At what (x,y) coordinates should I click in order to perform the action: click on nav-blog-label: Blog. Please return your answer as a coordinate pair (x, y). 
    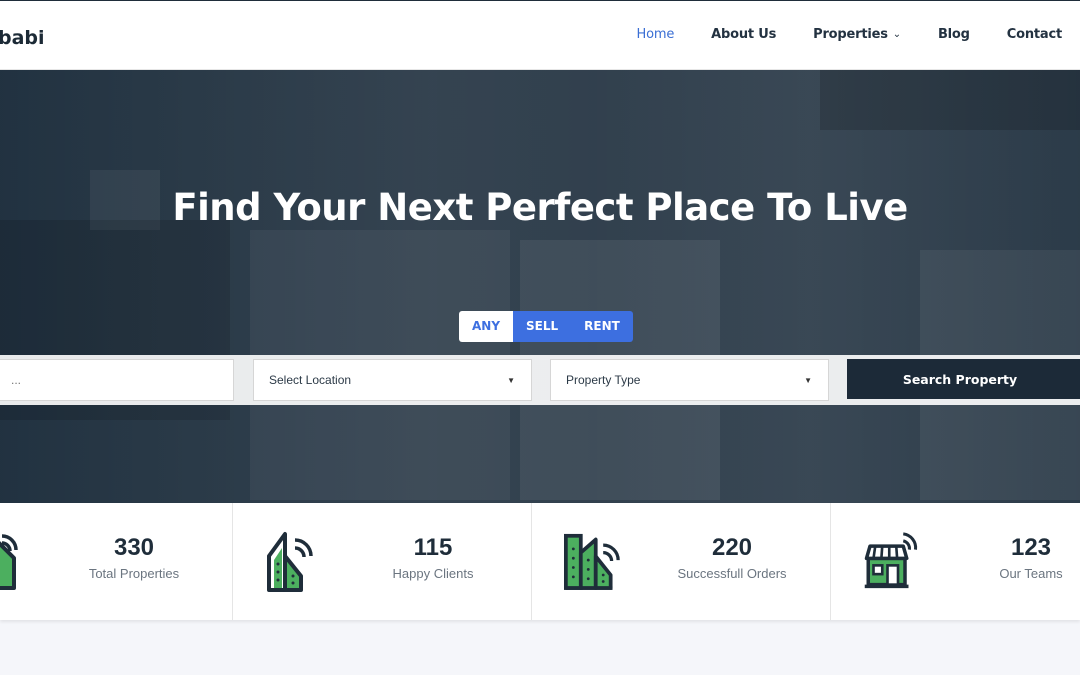
    Looking at the image, I should click on (953, 34).